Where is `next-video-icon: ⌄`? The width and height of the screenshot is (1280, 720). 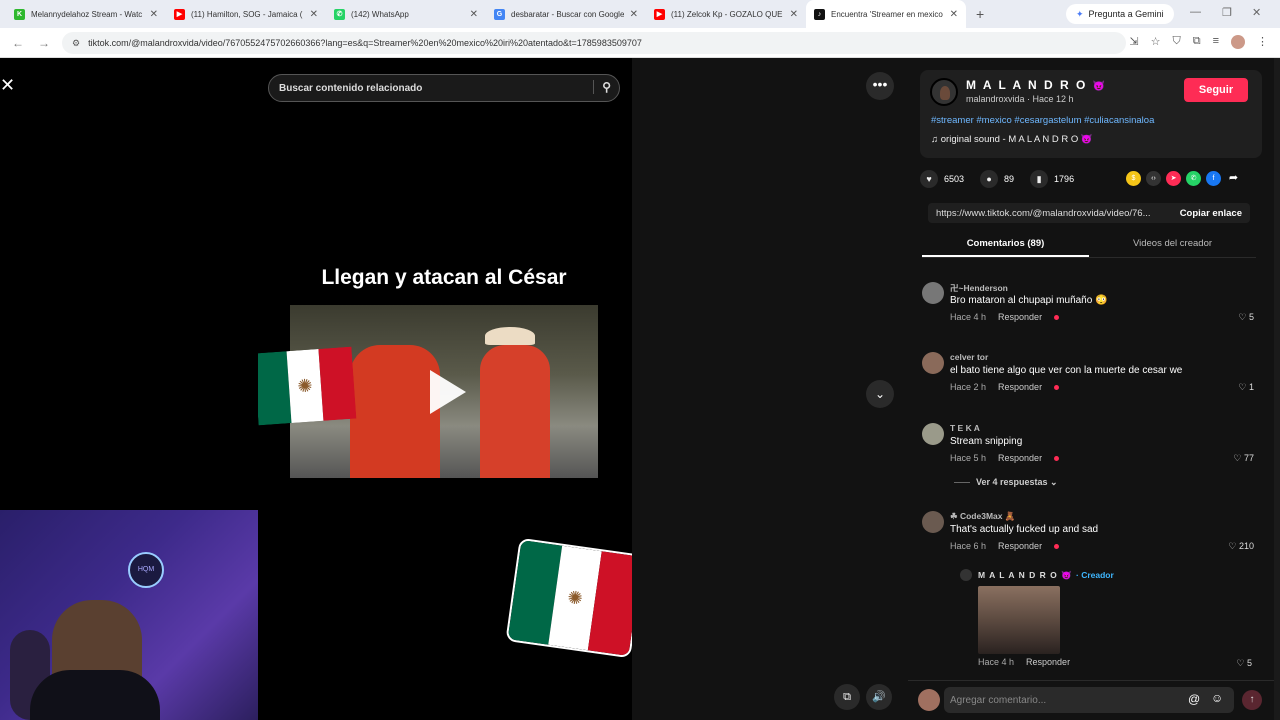
next-video-icon: ⌄ is located at coordinates (880, 394).